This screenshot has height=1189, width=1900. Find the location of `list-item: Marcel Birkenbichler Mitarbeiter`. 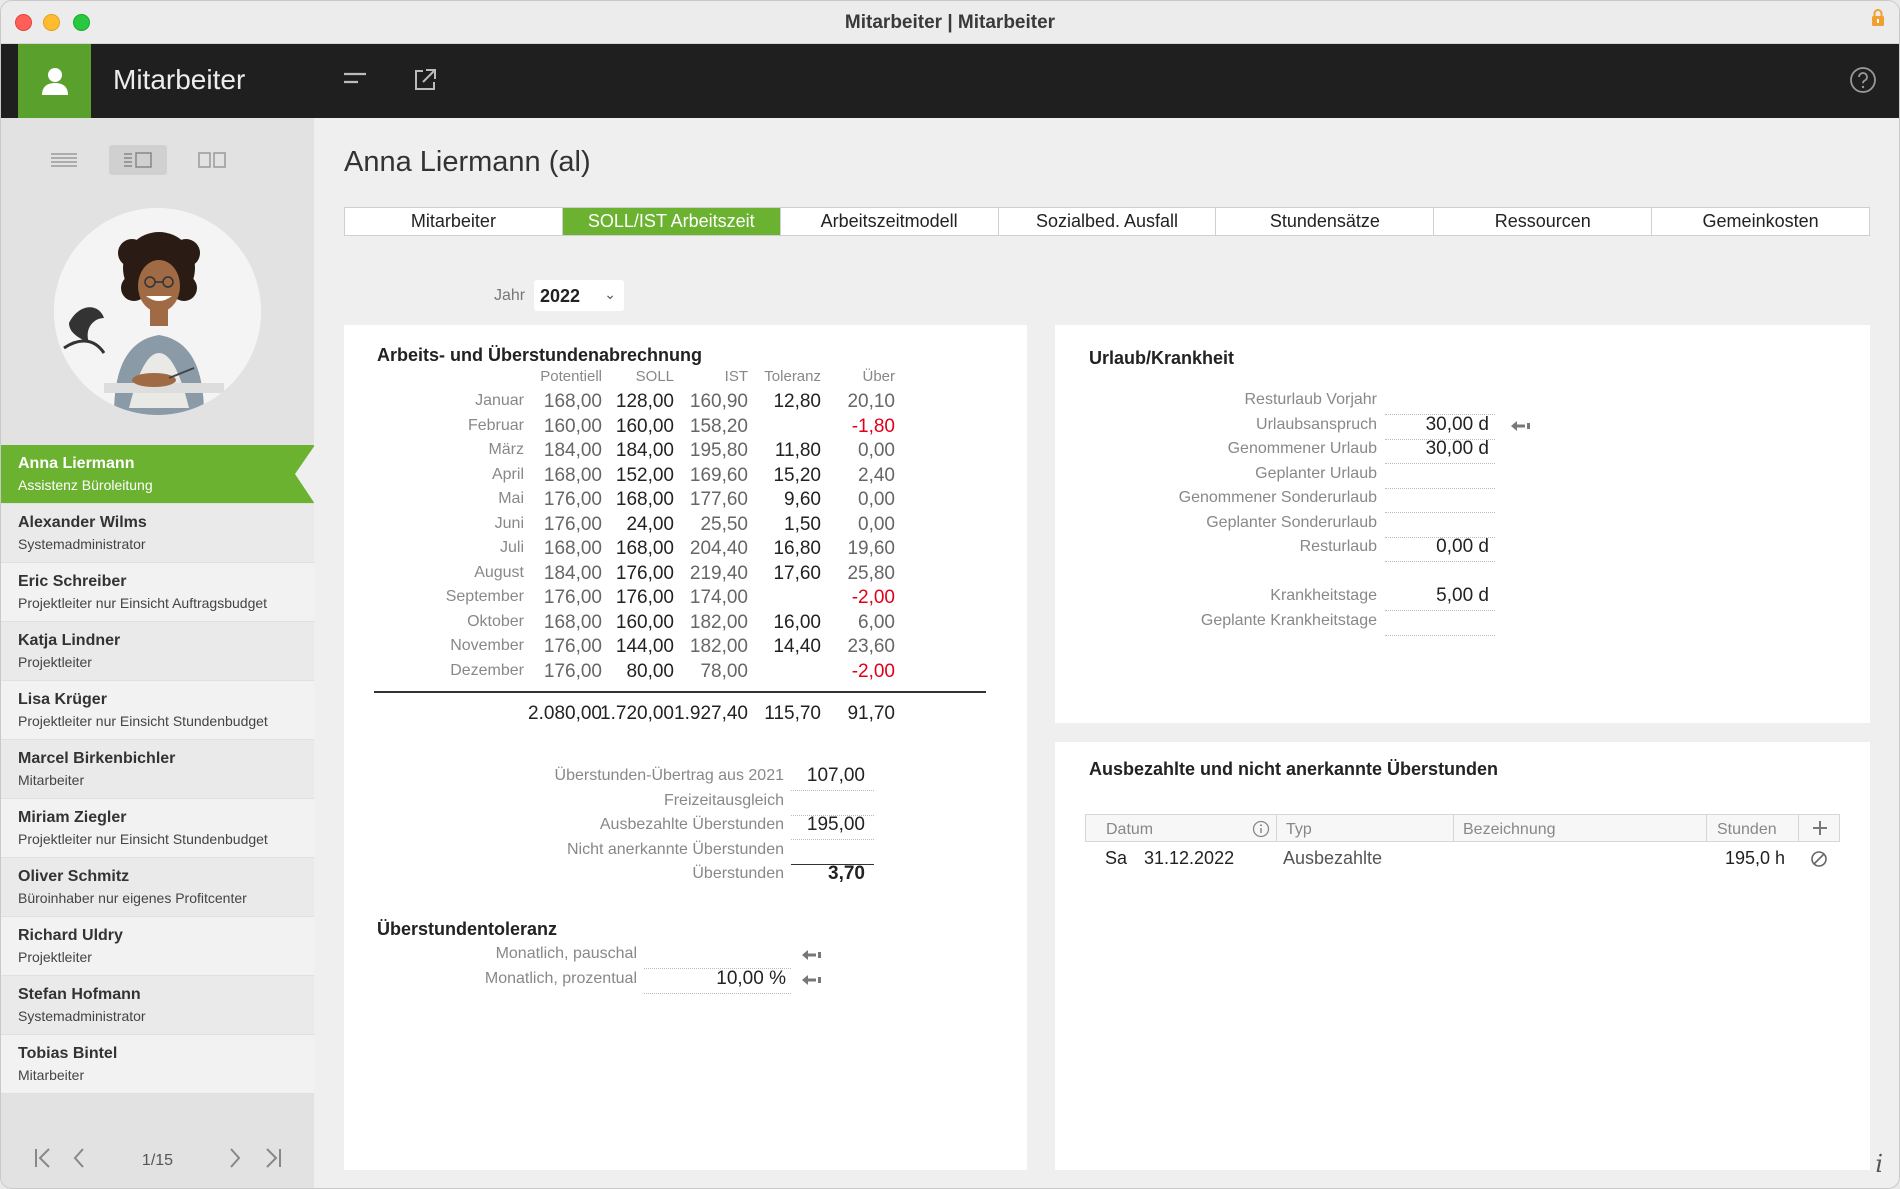

list-item: Marcel Birkenbichler Mitarbeiter is located at coordinates (157, 769).